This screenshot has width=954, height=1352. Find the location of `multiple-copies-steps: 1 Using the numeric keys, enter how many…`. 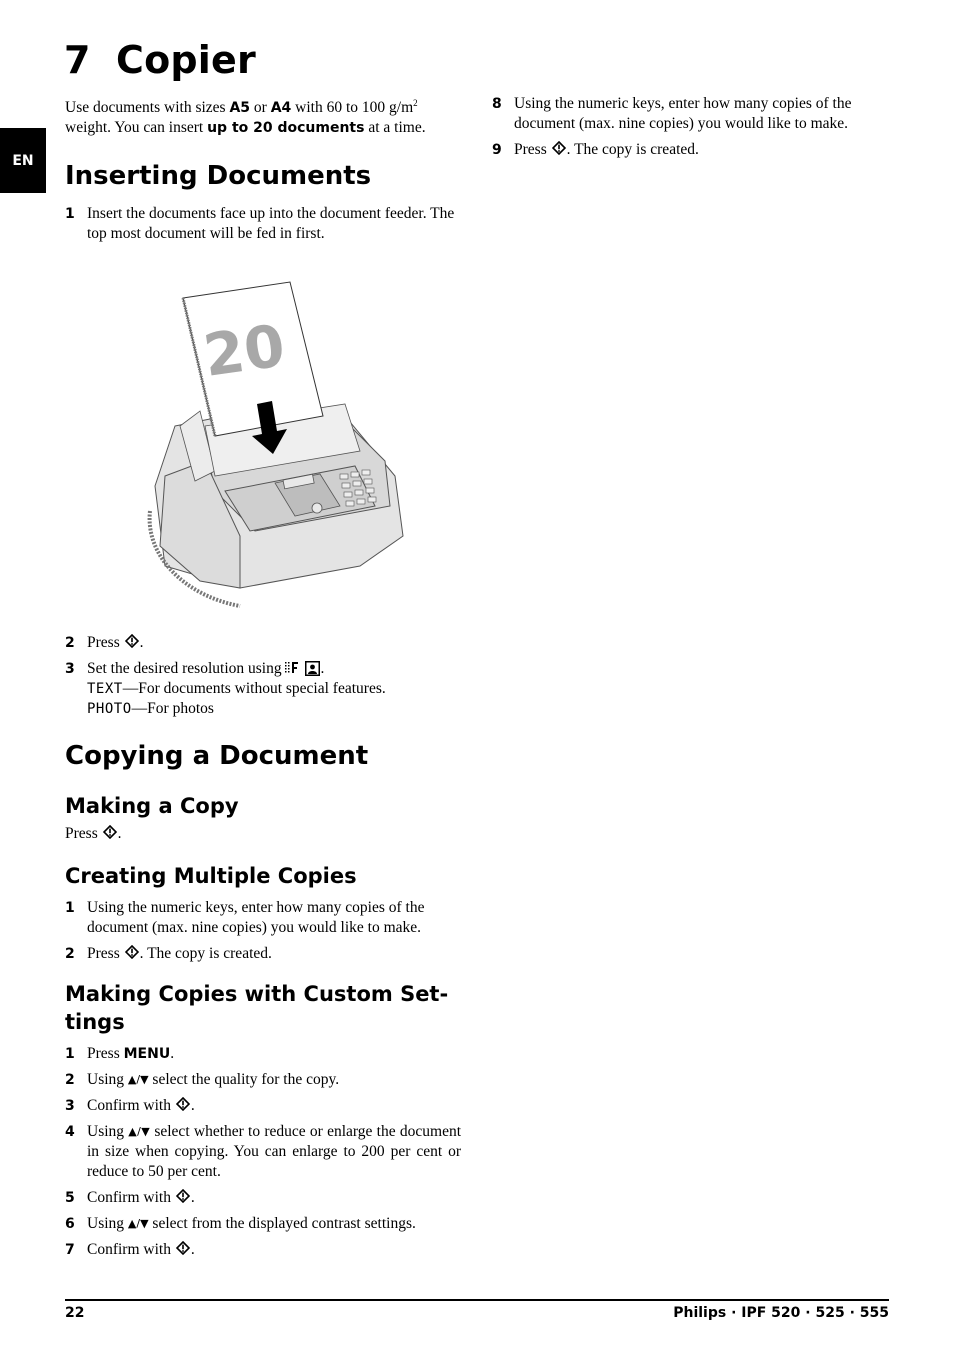

multiple-copies-steps: 1 Using the numeric keys, enter how many… is located at coordinates (263, 931).